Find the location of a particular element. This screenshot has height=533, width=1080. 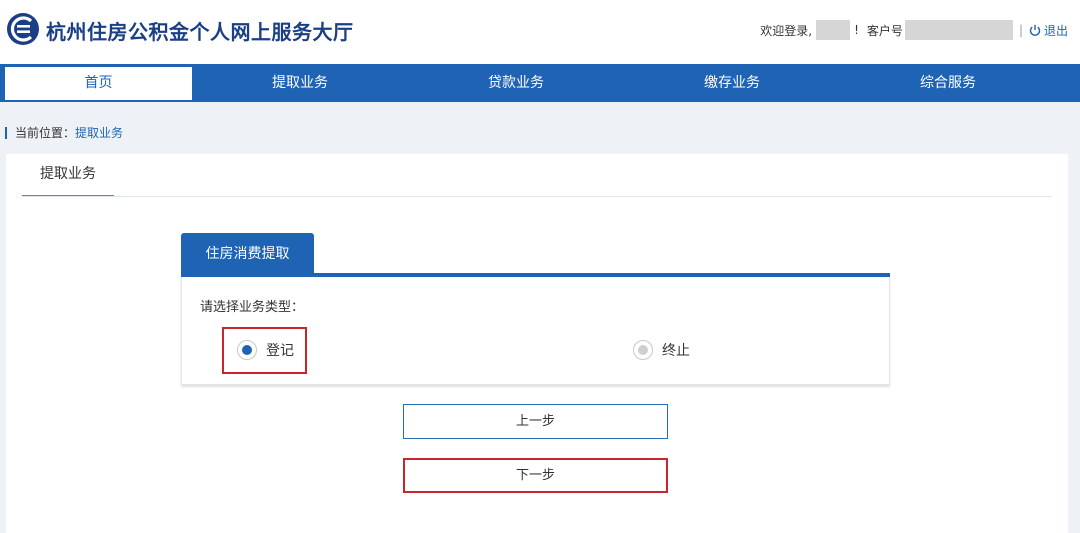

radio-label-terminate: 终止 is located at coordinates (676, 351).